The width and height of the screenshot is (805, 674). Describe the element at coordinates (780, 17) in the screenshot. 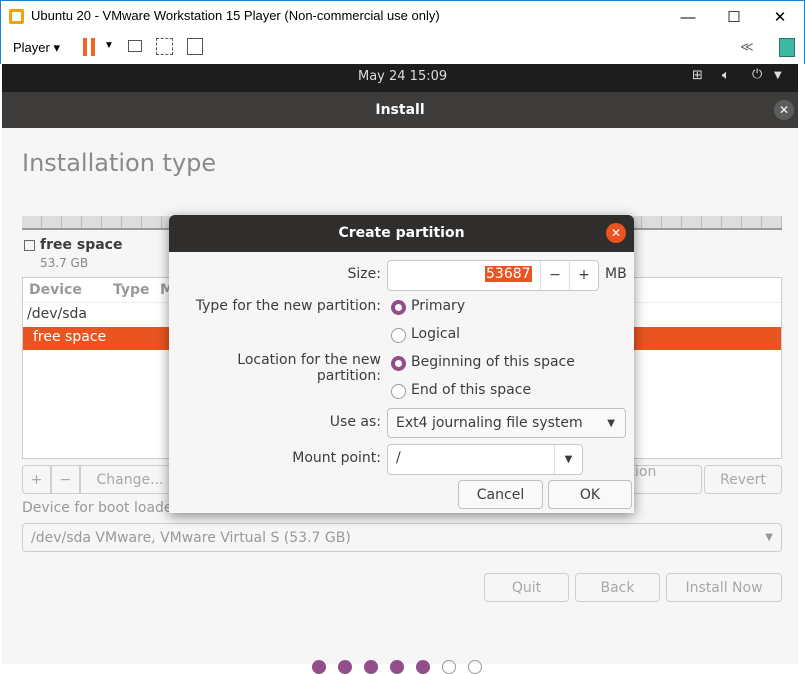

I see `close-window-button: ✕` at that location.